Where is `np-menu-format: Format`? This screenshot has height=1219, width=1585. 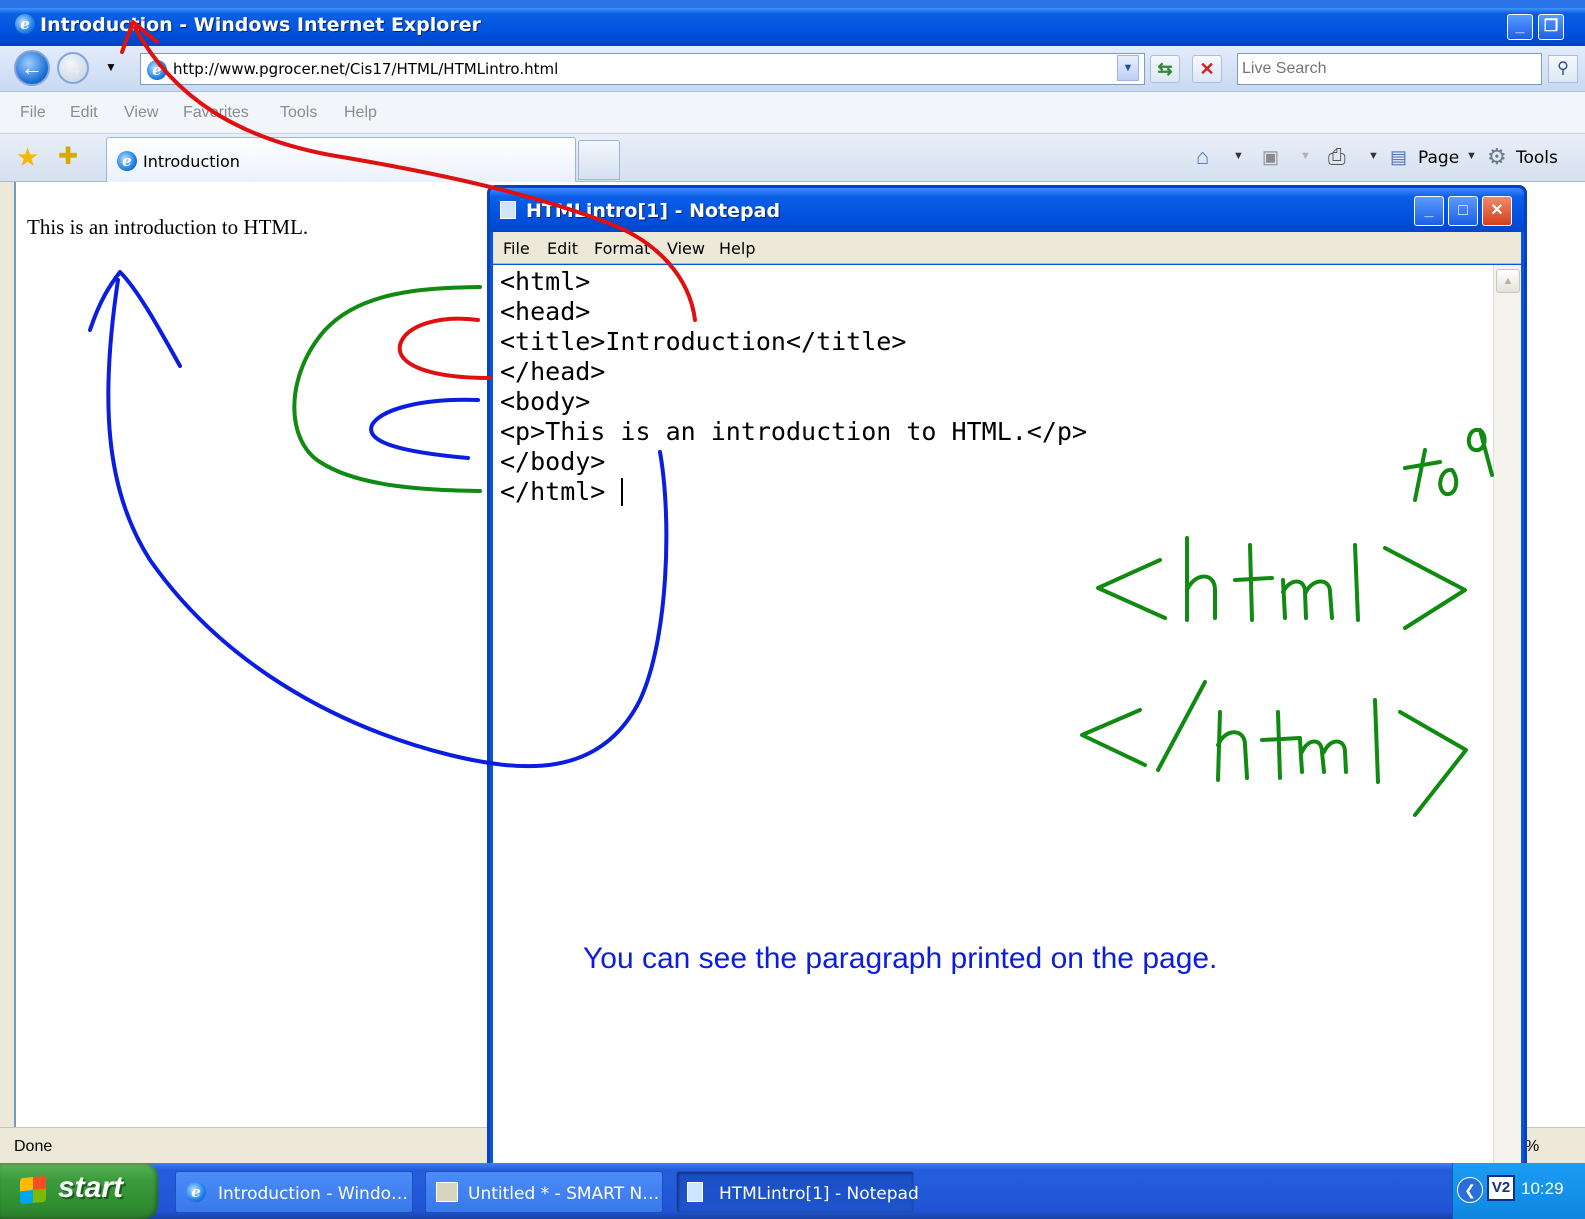 np-menu-format: Format is located at coordinates (622, 248).